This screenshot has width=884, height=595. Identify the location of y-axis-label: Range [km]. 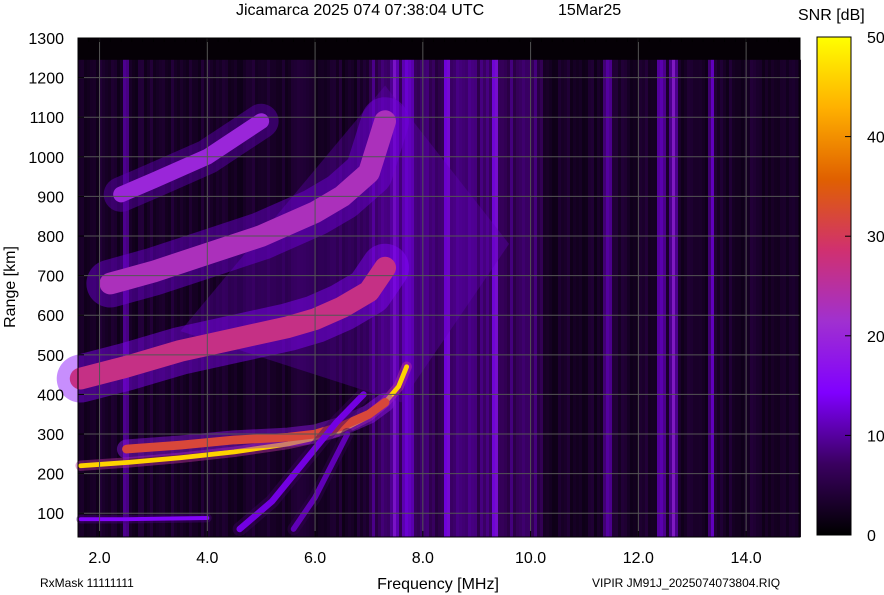
(10, 287).